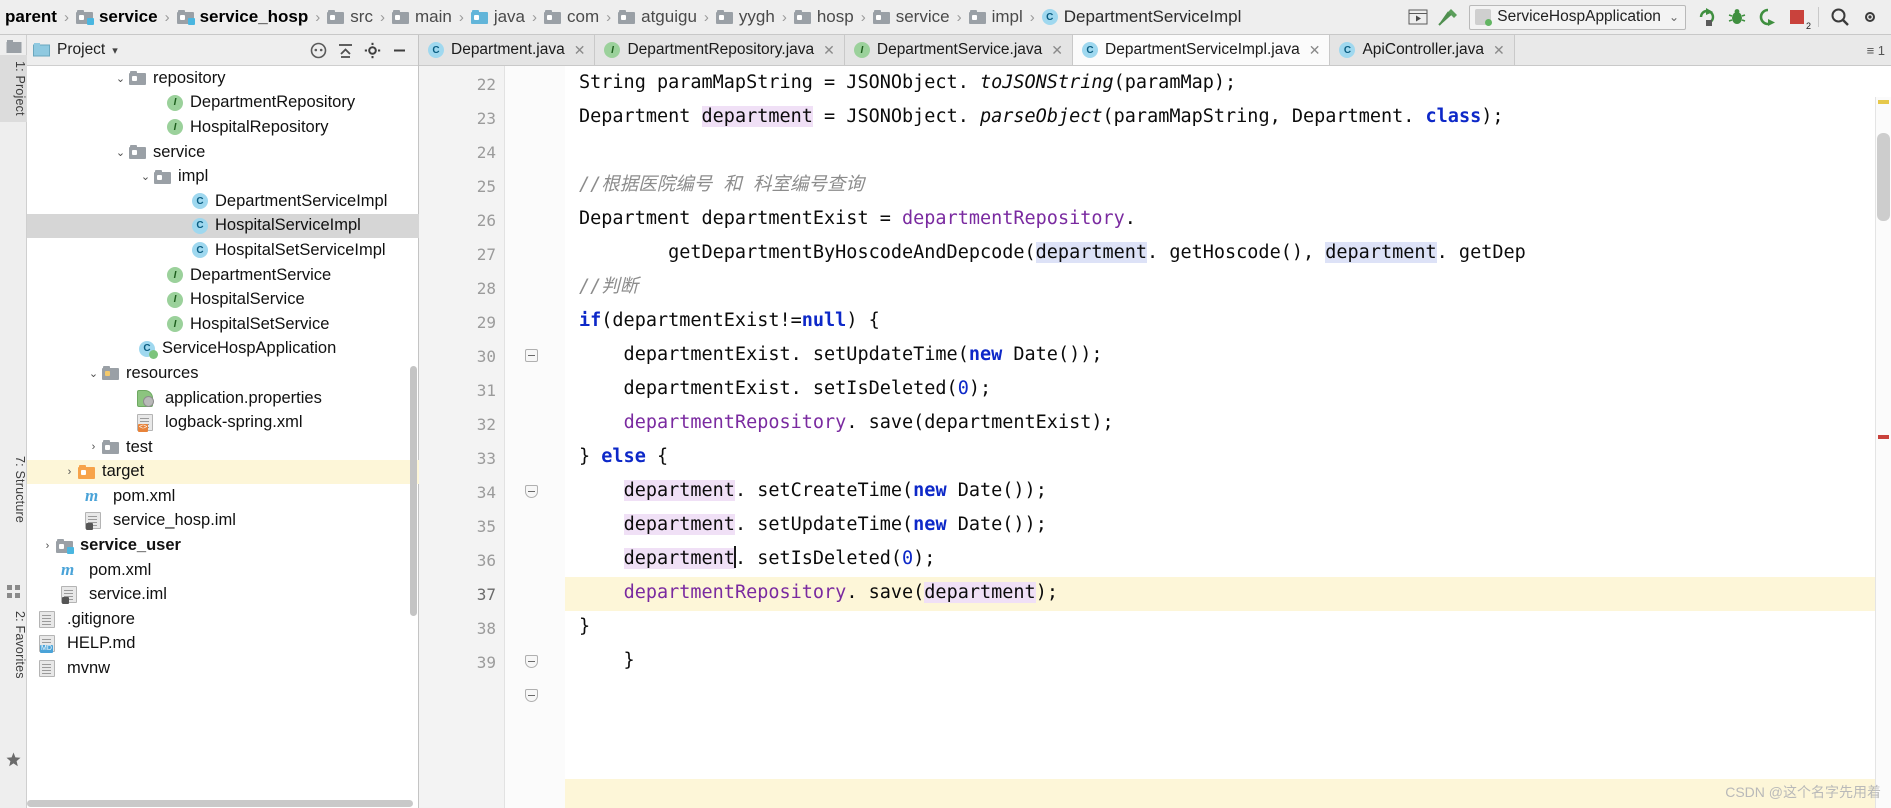  I want to click on tree-node-departmentserviceimpl: C DepartmentServiceImpl, so click(223, 201).